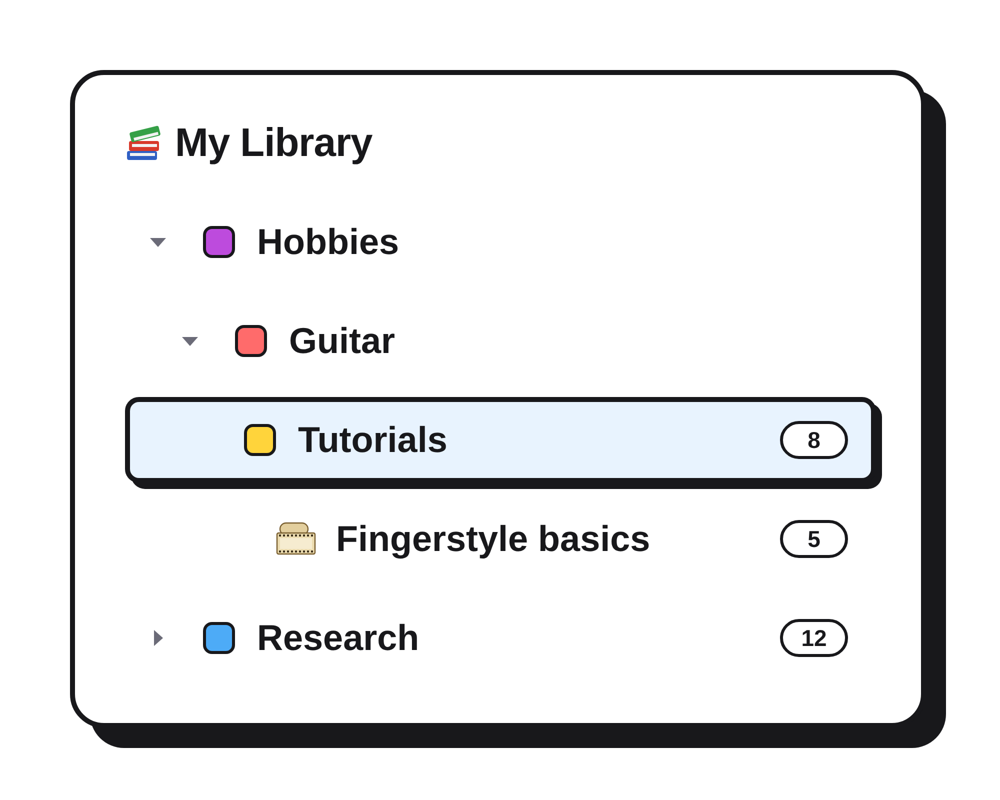 Image resolution: width=1000 pixels, height=800 pixels. Describe the element at coordinates (273, 143) in the screenshot. I see `library-title: My Library` at that location.